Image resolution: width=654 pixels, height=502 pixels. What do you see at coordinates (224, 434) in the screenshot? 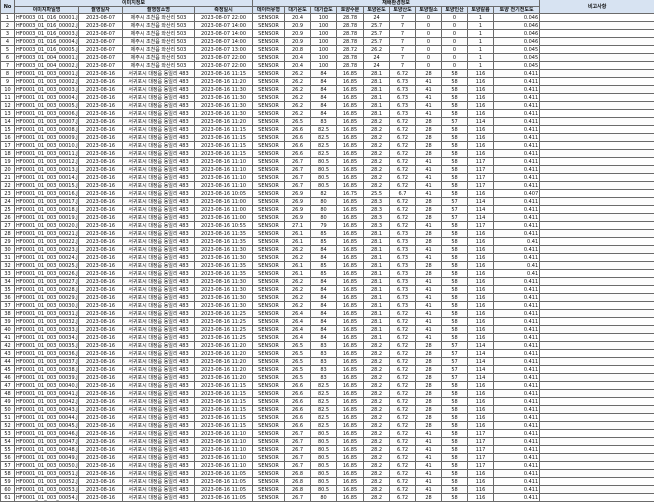
I see `cell-measured-at: 2023-08-16 11:10` at bounding box center [224, 434].